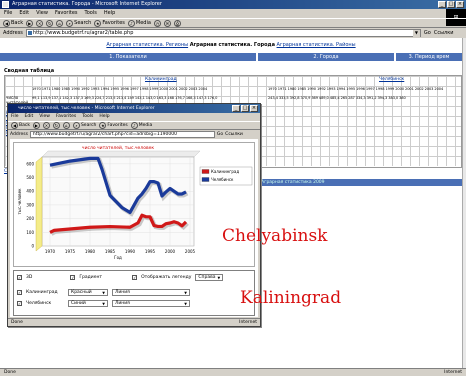 This screenshot has height=376, width=466. What do you see at coordinates (150, 251) in the screenshot?
I see `x-tick-label: 1995` at bounding box center [150, 251].